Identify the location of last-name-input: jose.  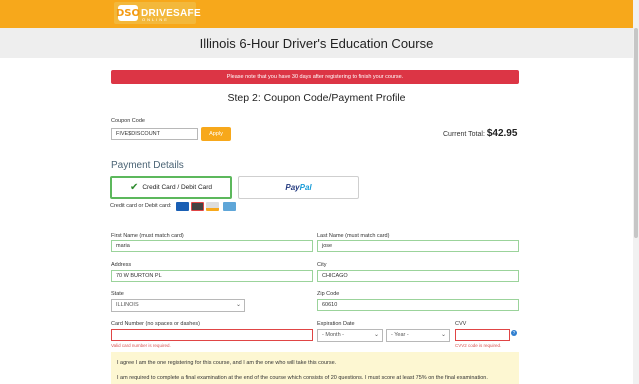
(418, 246).